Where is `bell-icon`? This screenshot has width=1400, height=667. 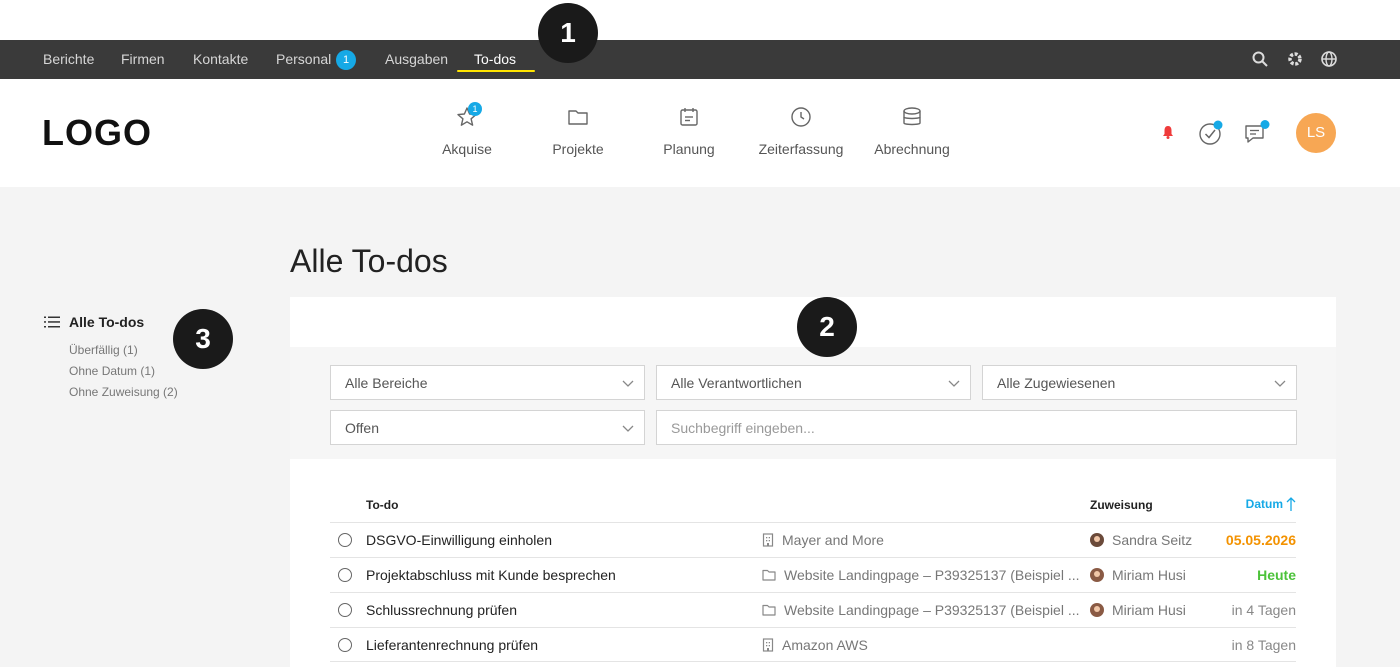 bell-icon is located at coordinates (1168, 132).